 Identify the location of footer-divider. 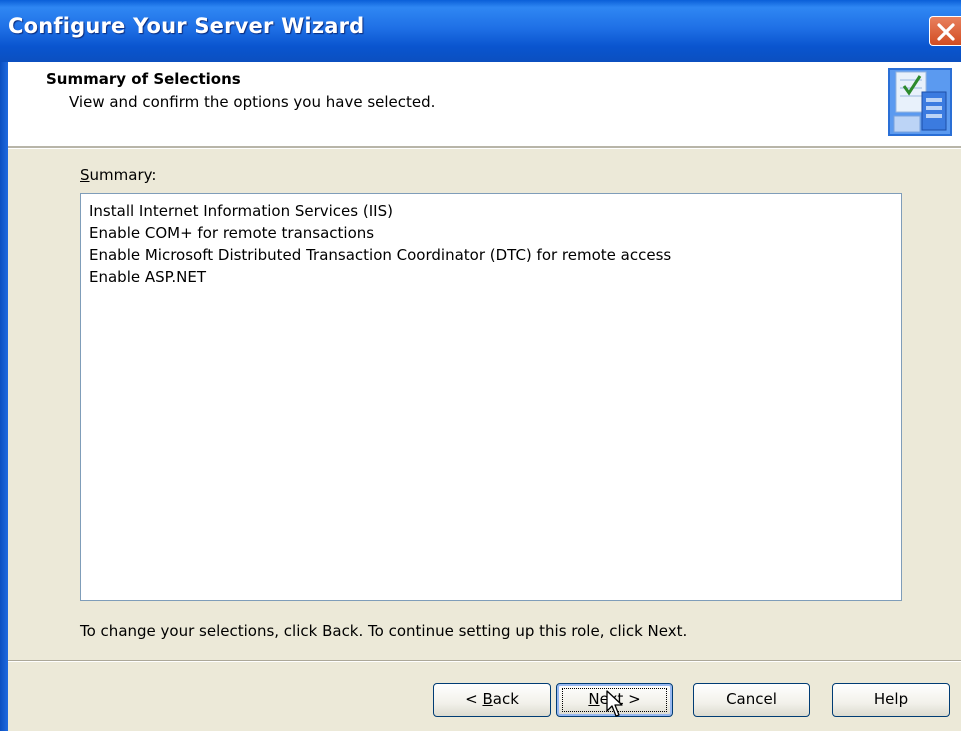
(484, 661).